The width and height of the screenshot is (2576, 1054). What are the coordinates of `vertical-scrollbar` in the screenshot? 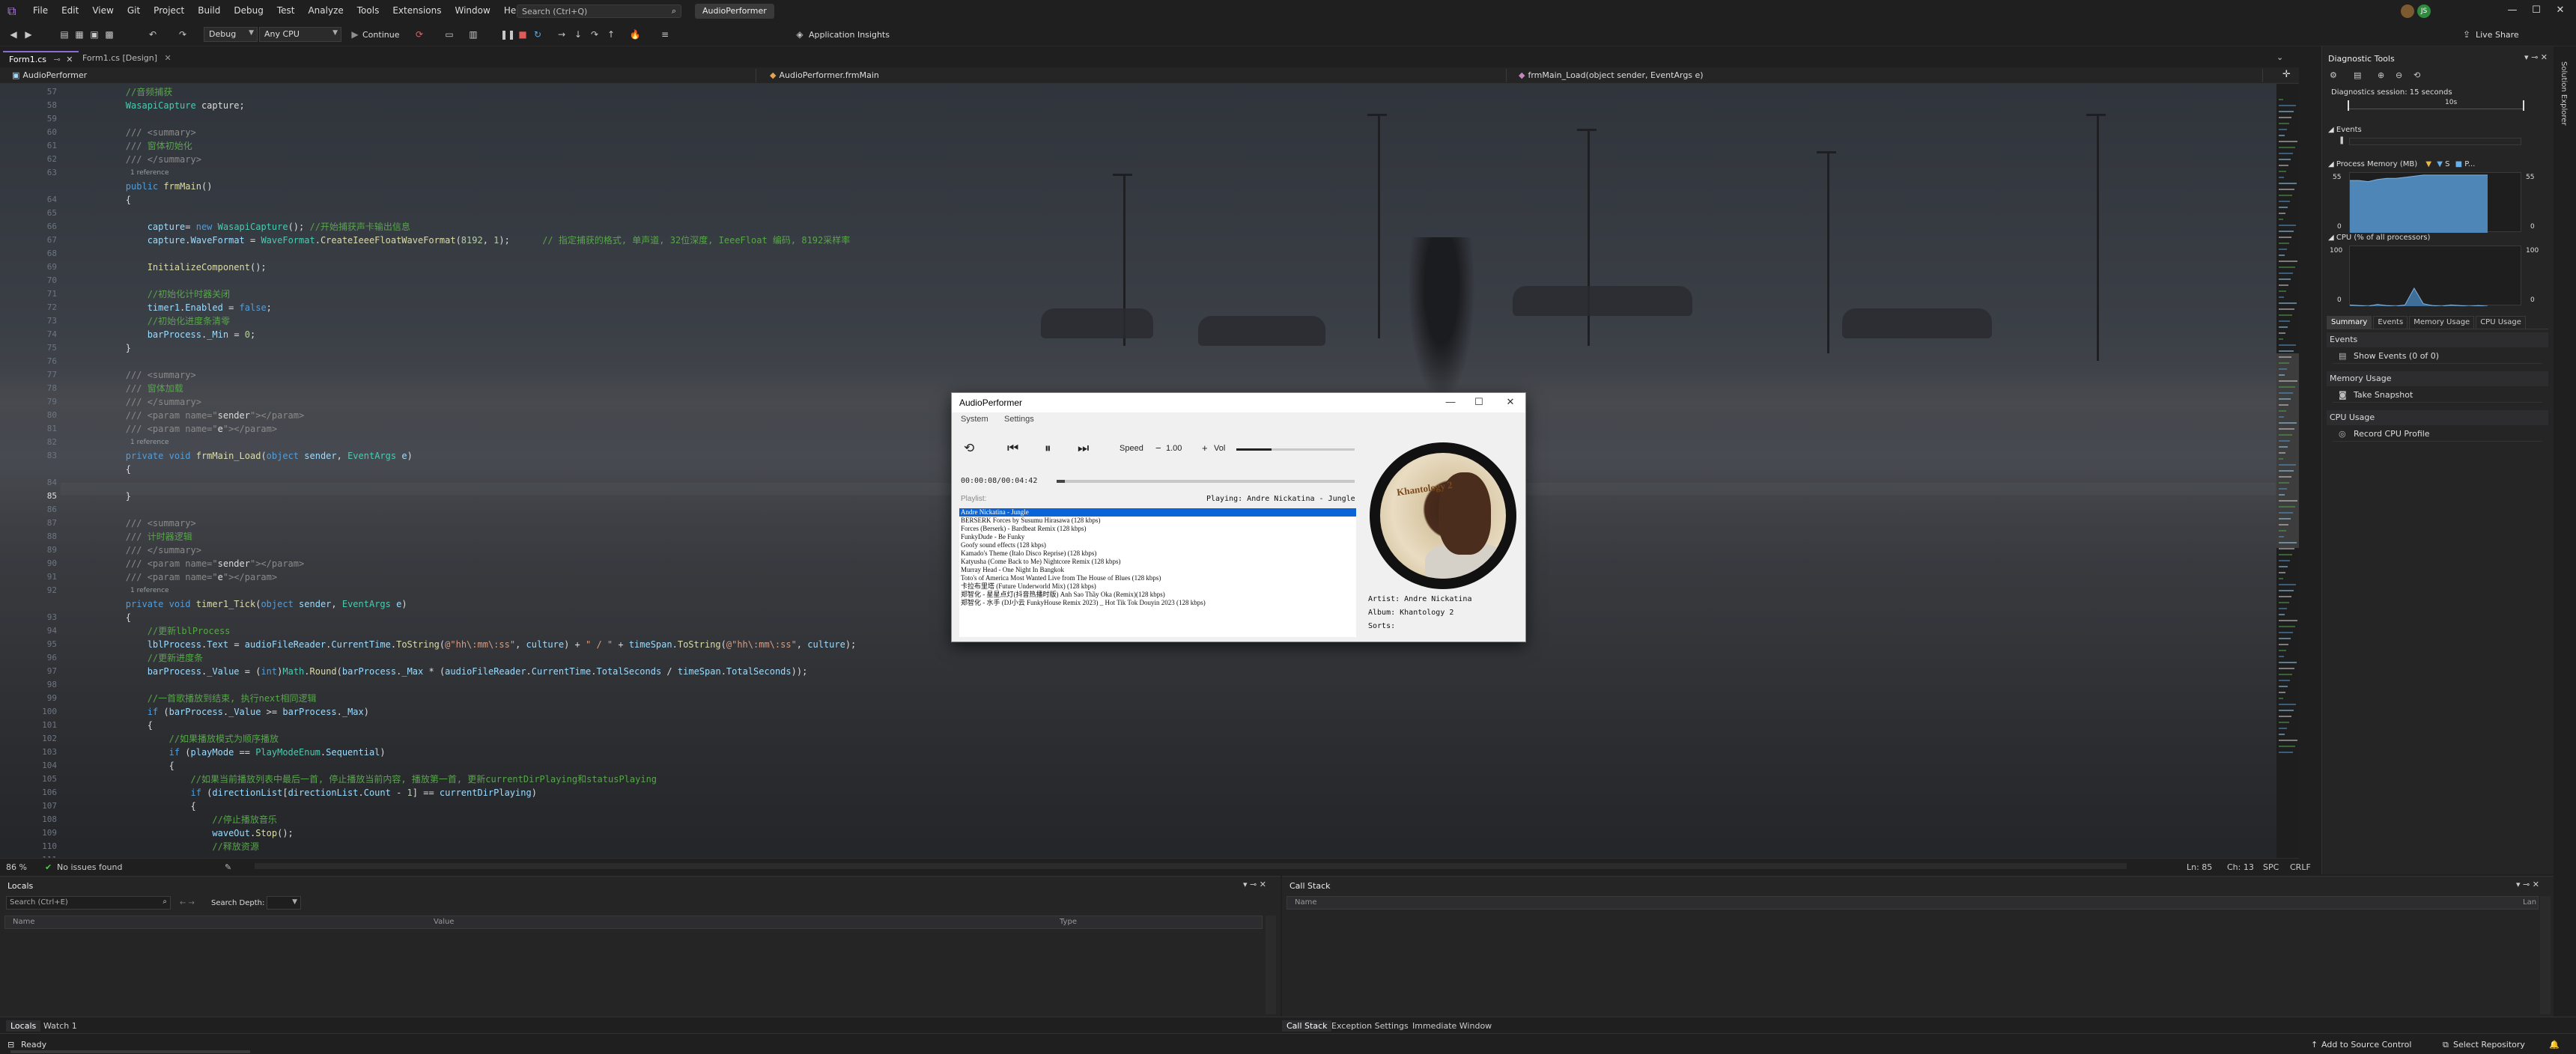 It's located at (2545, 955).